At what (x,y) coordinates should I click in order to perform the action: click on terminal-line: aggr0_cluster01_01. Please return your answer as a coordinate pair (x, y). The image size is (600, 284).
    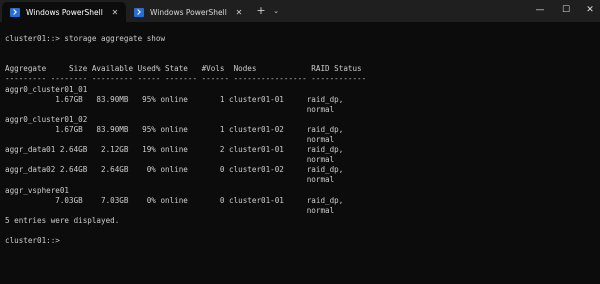
    Looking at the image, I should click on (46, 89).